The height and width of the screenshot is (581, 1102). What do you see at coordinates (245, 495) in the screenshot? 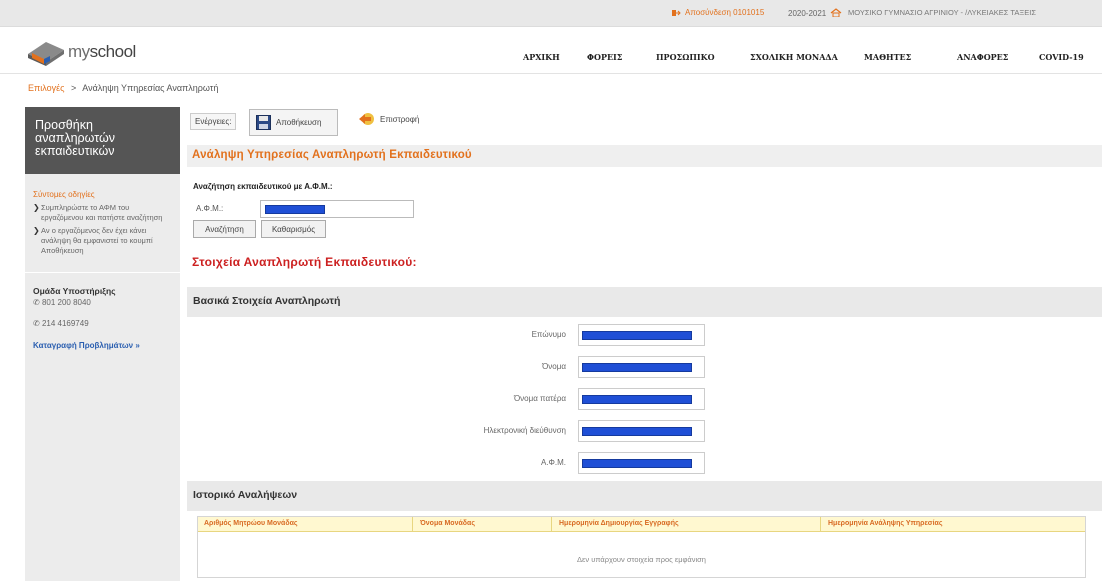
I see `history-section-title: Ιστορικό Αναλήψεων` at bounding box center [245, 495].